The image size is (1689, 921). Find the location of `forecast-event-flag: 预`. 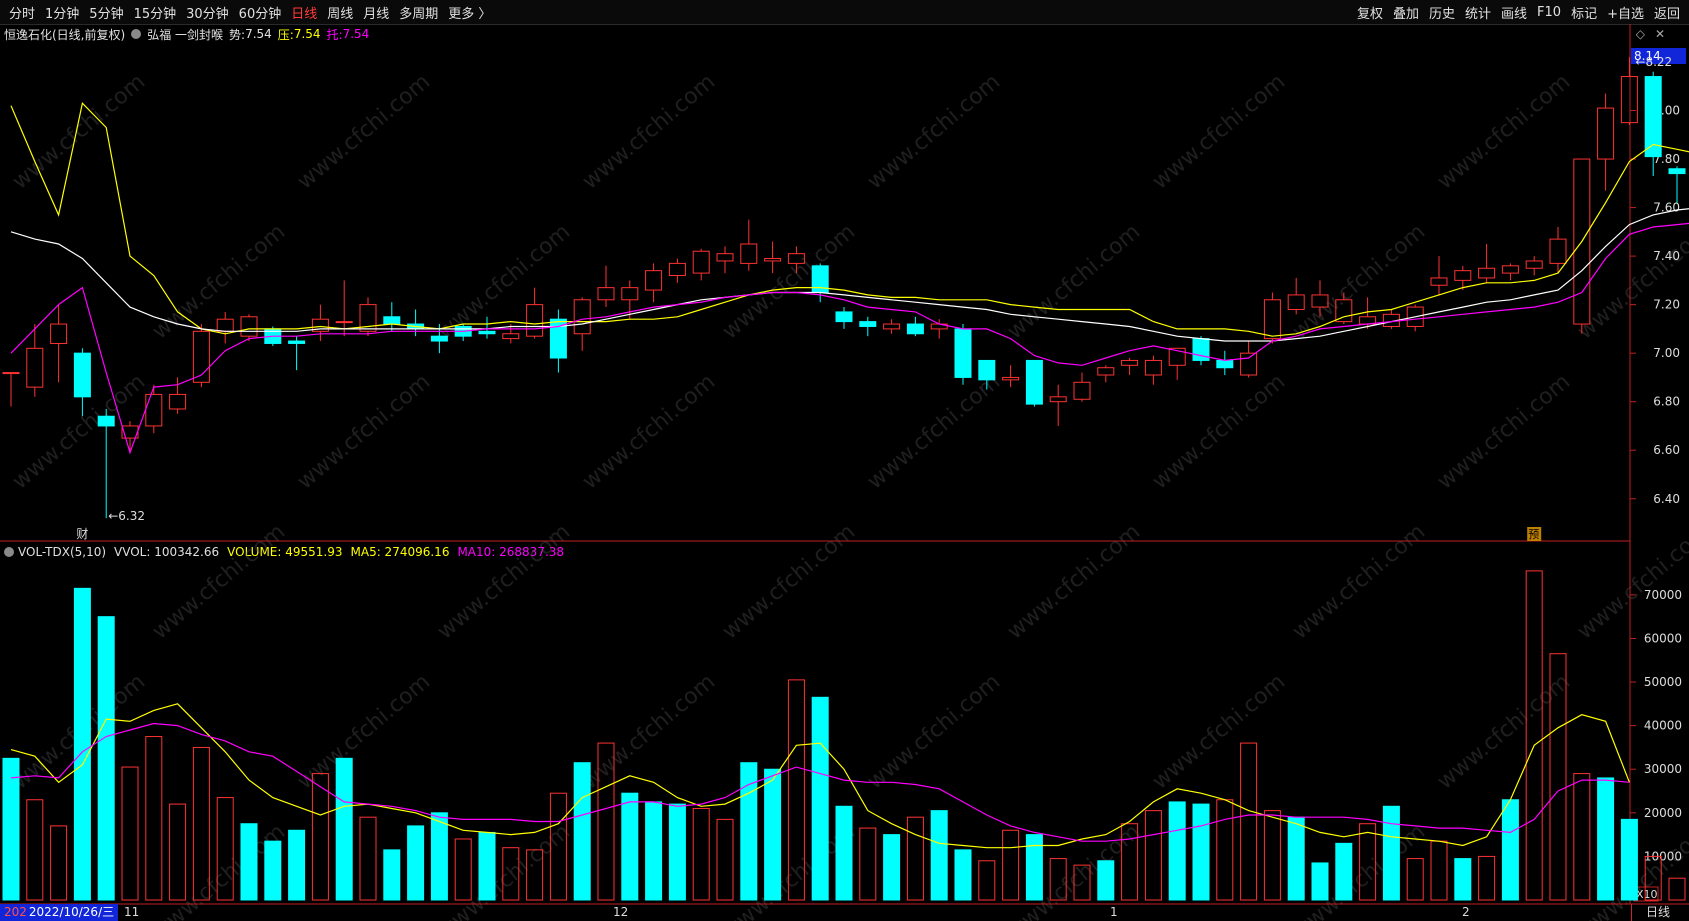

forecast-event-flag: 预 is located at coordinates (1533, 534).